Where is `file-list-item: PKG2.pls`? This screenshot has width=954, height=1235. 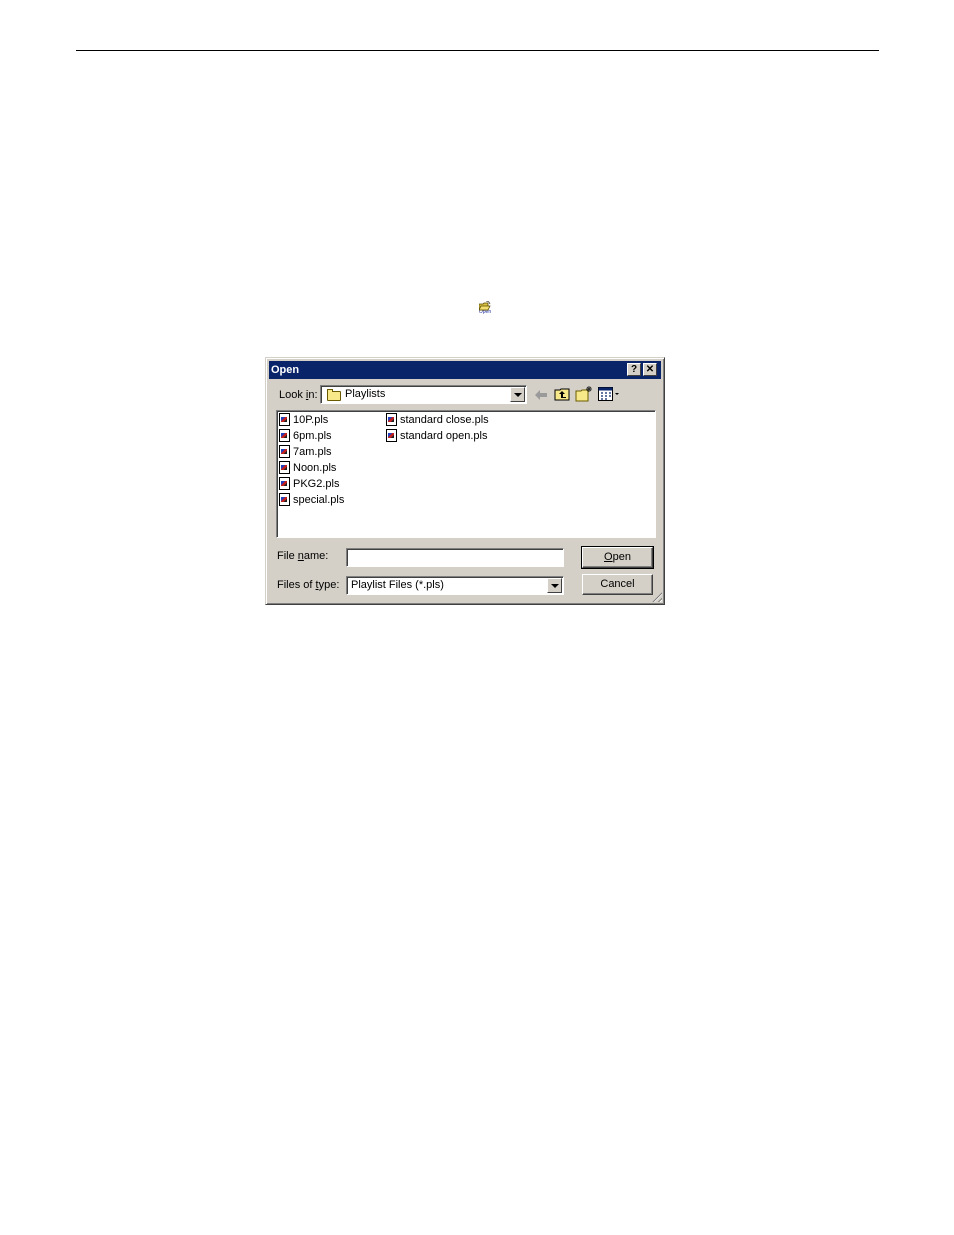
file-list-item: PKG2.pls is located at coordinates (309, 484).